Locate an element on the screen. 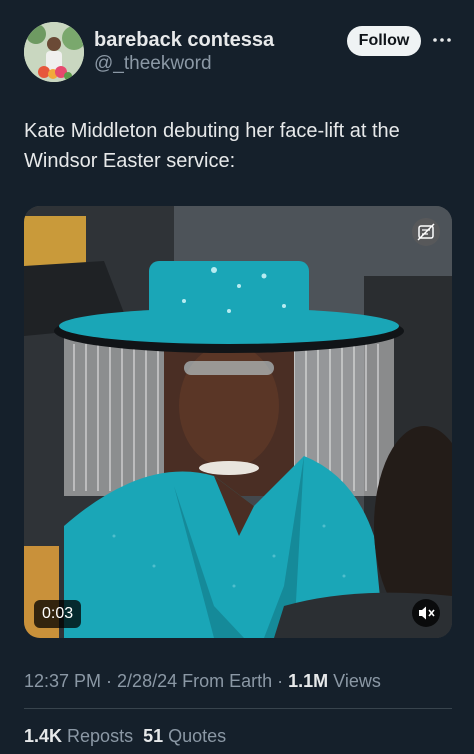  user-handle: @_theekword is located at coordinates (184, 64).